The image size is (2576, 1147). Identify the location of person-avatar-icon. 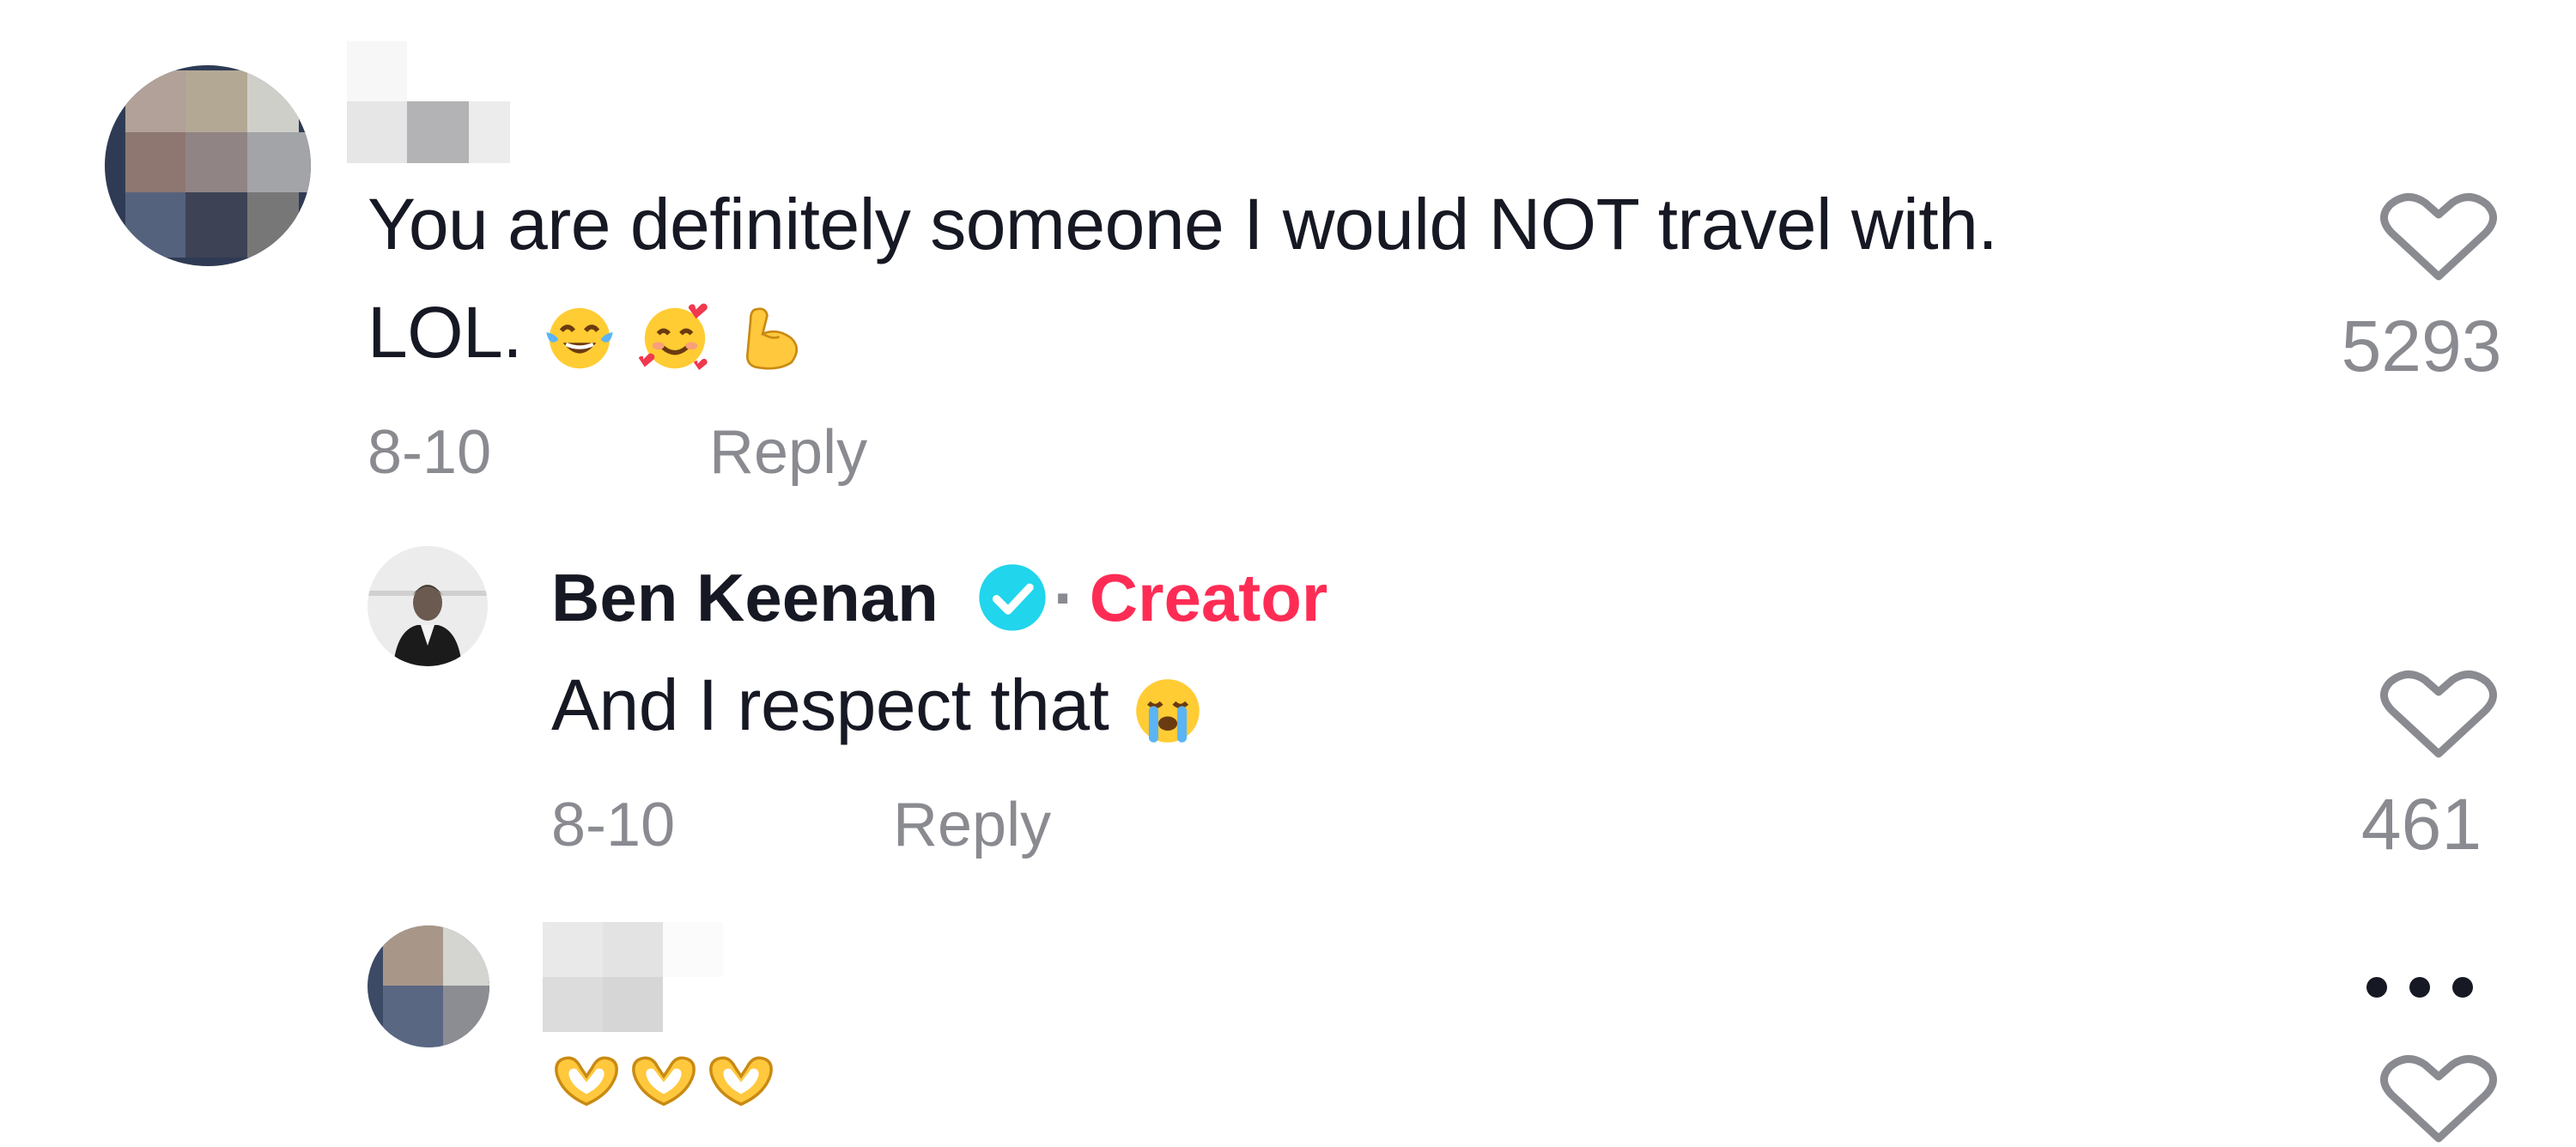
(428, 606).